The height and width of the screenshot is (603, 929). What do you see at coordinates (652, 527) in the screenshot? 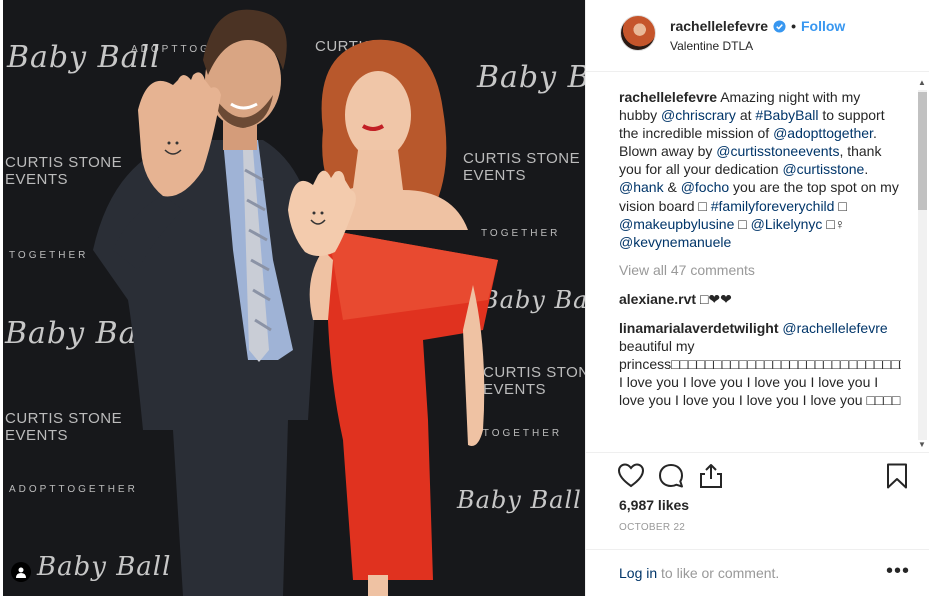
I see `post-date: OCTOBER 22` at bounding box center [652, 527].